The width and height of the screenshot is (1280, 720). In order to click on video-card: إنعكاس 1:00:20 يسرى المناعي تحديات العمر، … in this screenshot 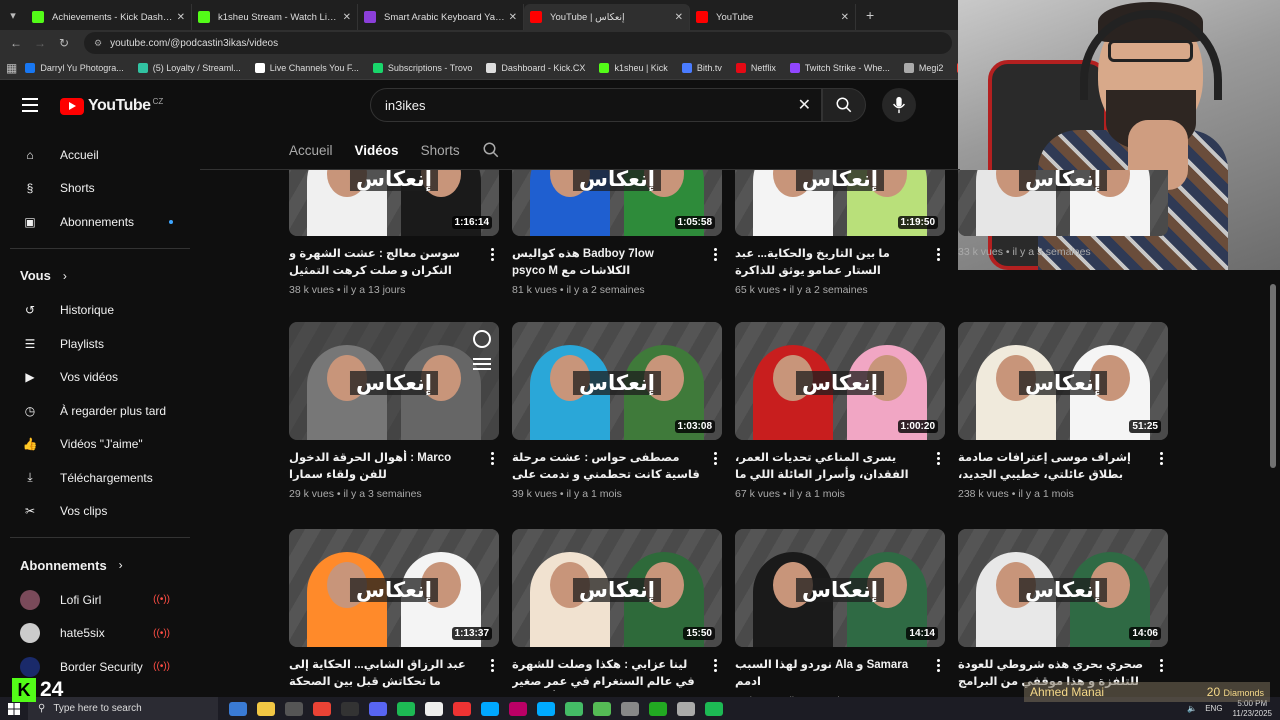, I will do `click(840, 411)`.